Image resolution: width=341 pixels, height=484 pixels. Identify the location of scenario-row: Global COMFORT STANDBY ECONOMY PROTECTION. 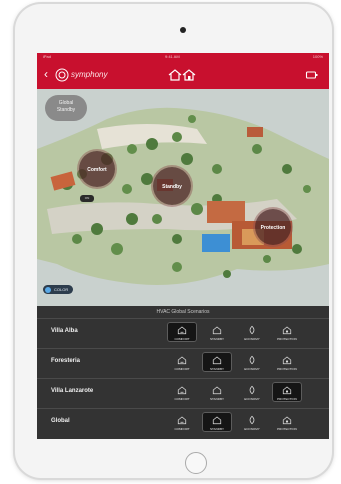
(183, 421).